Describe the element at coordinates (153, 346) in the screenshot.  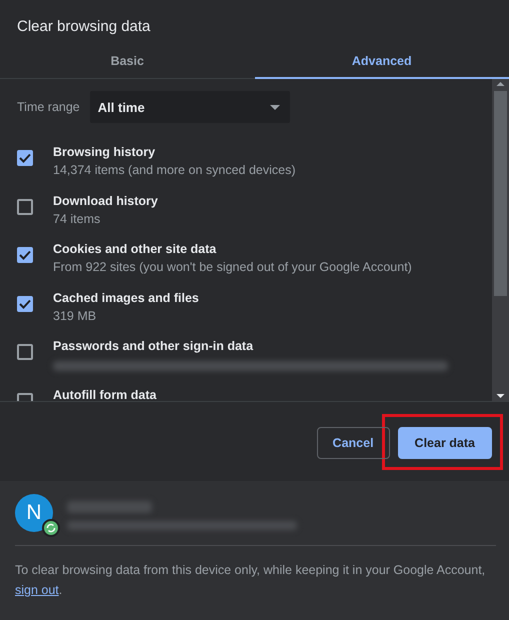
I see `option-label: Passwords and other sign-in data` at that location.